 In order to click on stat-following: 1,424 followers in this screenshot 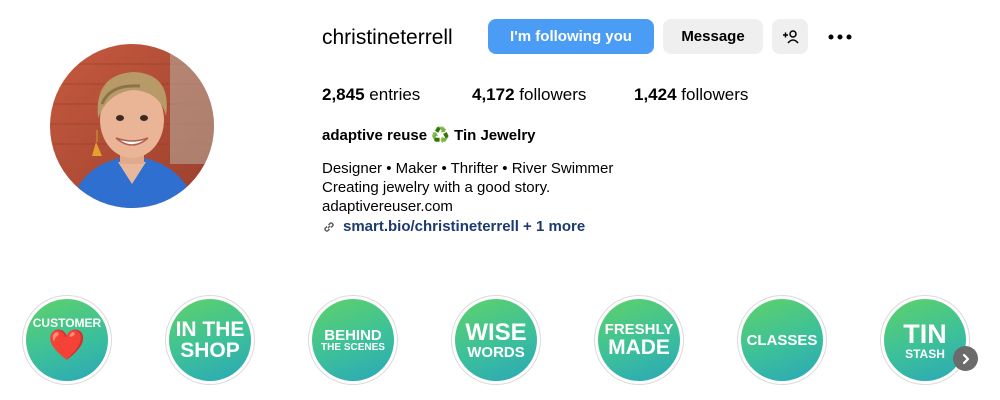, I will do `click(691, 95)`.